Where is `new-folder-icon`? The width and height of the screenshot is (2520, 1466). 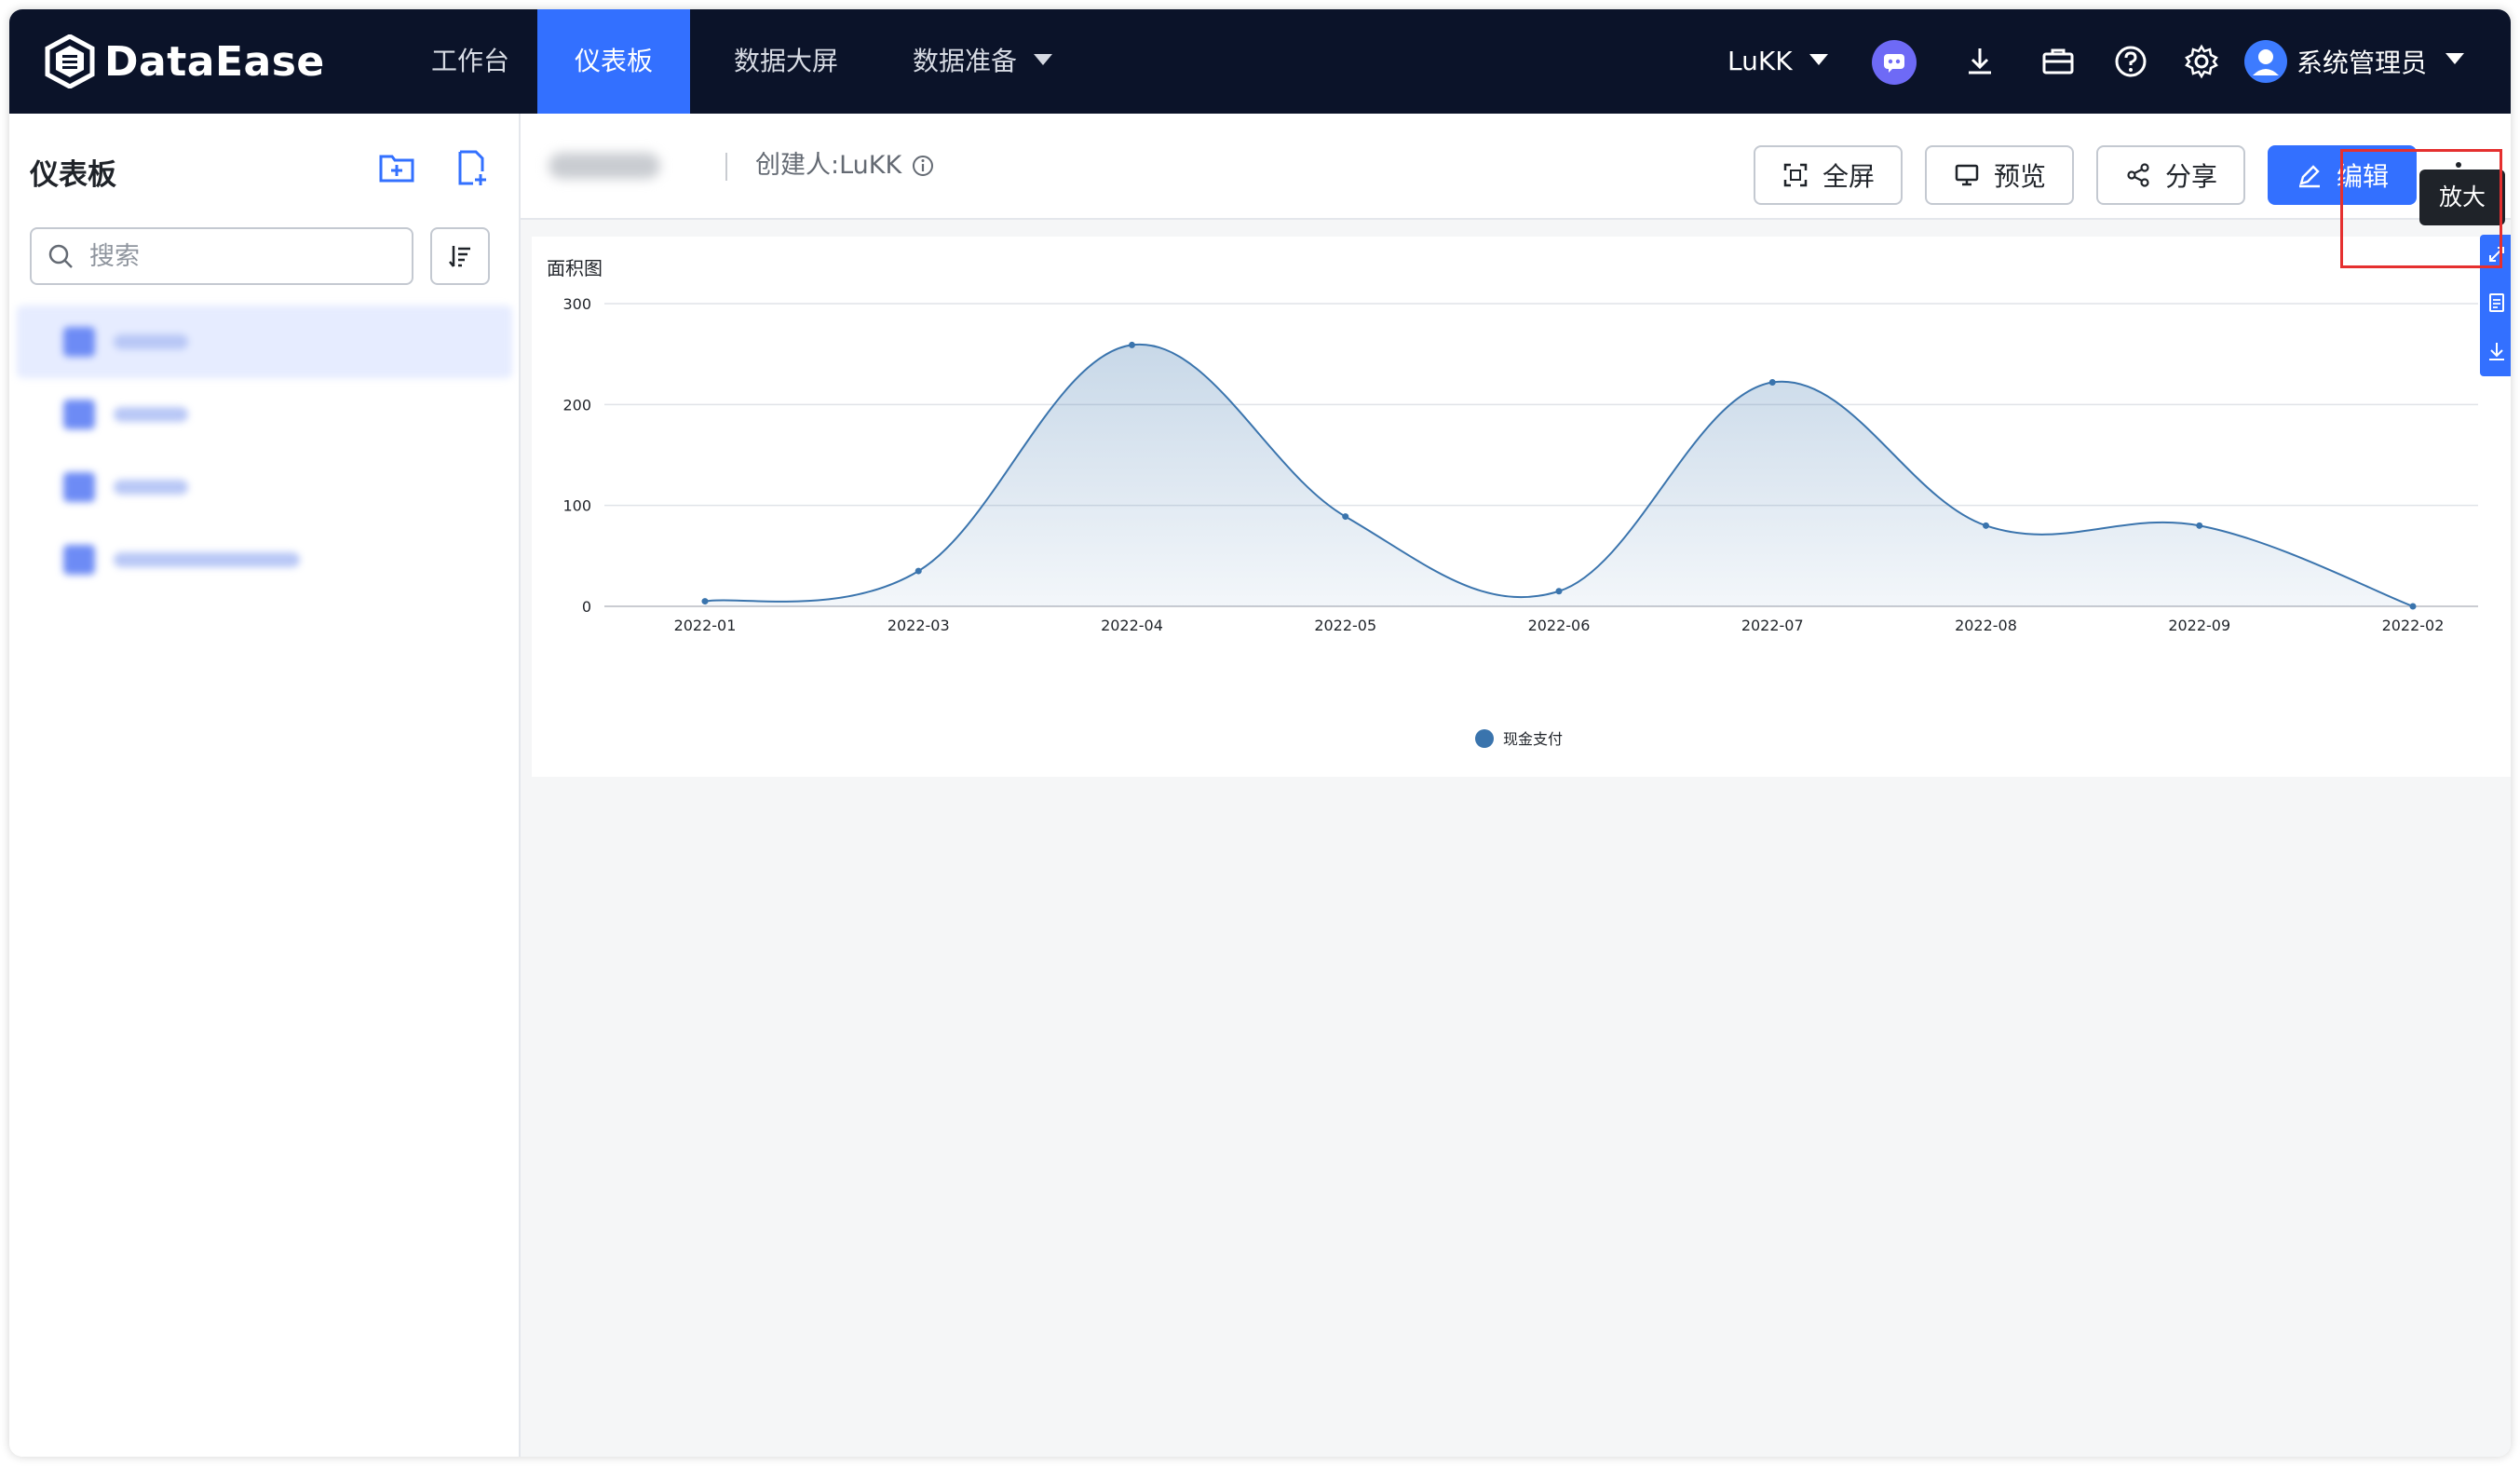 new-folder-icon is located at coordinates (396, 167).